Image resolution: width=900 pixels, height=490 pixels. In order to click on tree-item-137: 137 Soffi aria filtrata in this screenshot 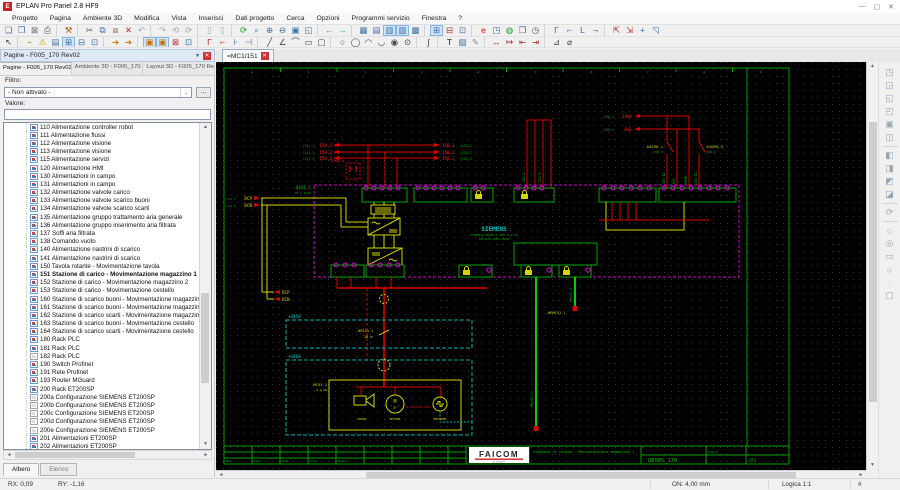, I will do `click(102, 233)`.